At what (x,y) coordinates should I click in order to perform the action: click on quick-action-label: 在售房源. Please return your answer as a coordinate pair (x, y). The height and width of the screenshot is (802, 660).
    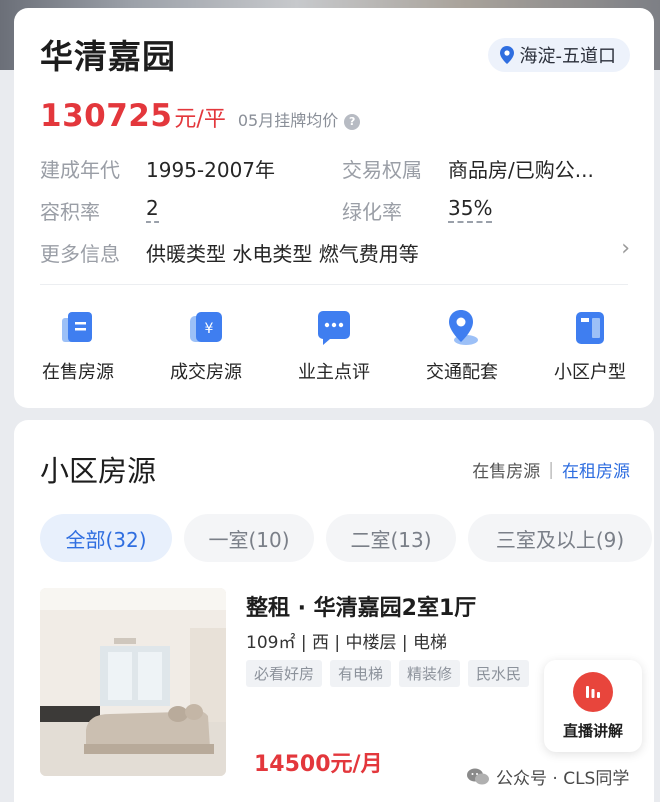
    Looking at the image, I should click on (78, 372).